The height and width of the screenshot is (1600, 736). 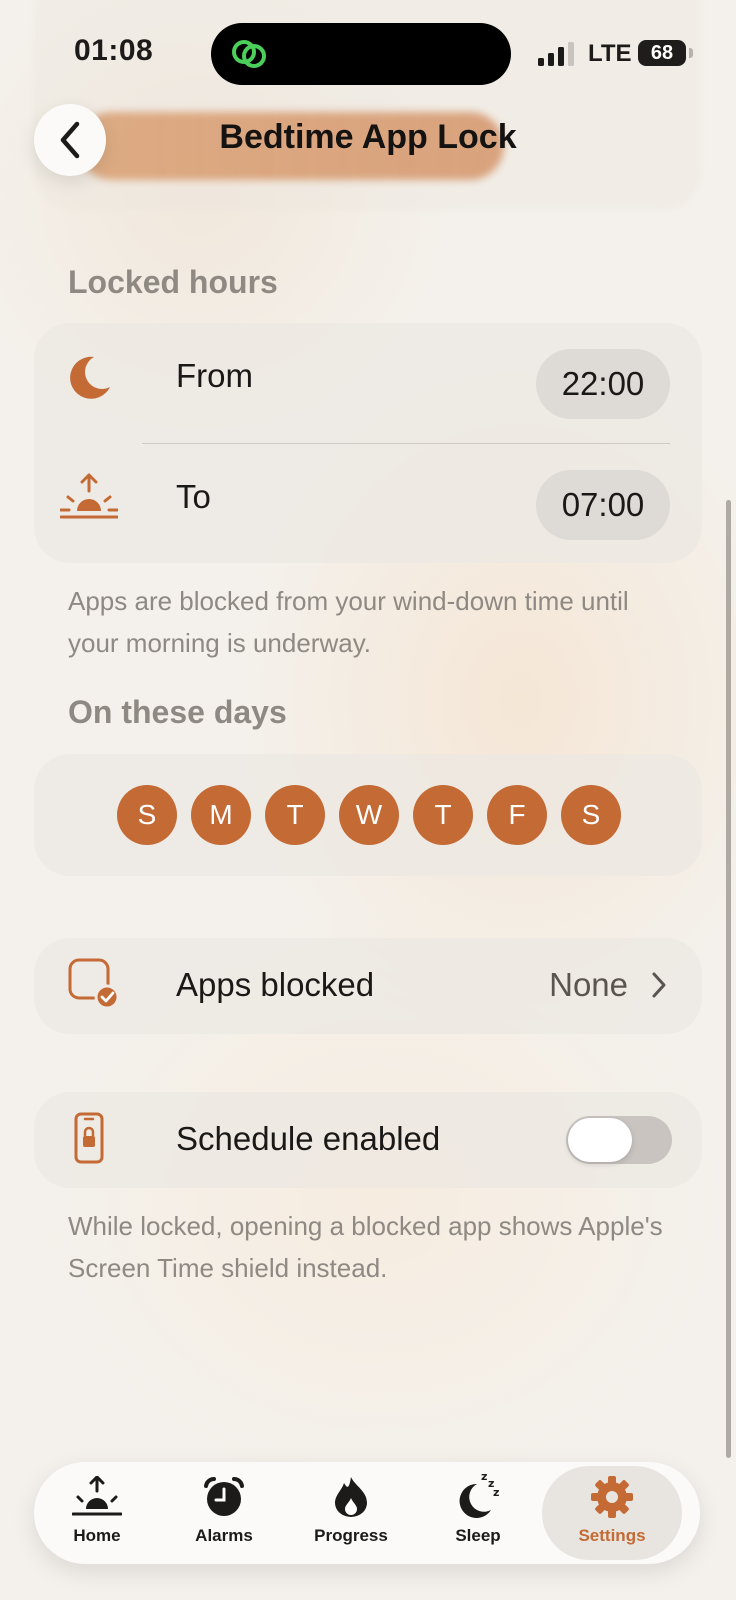 I want to click on day-toggle-wednesday: W, so click(x=369, y=815).